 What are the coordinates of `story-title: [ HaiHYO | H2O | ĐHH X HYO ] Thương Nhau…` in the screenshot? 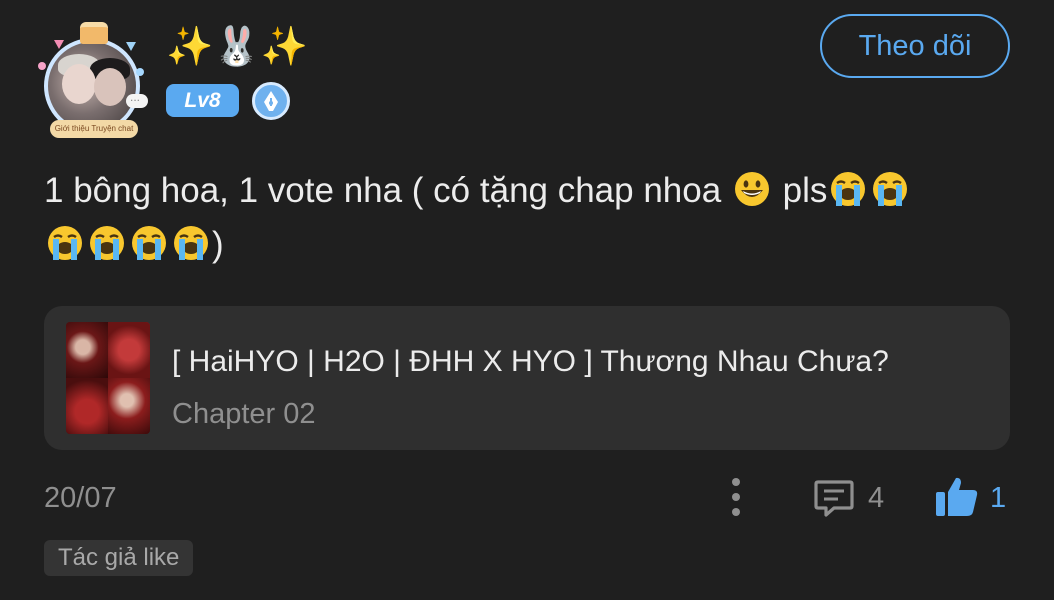 It's located at (530, 361).